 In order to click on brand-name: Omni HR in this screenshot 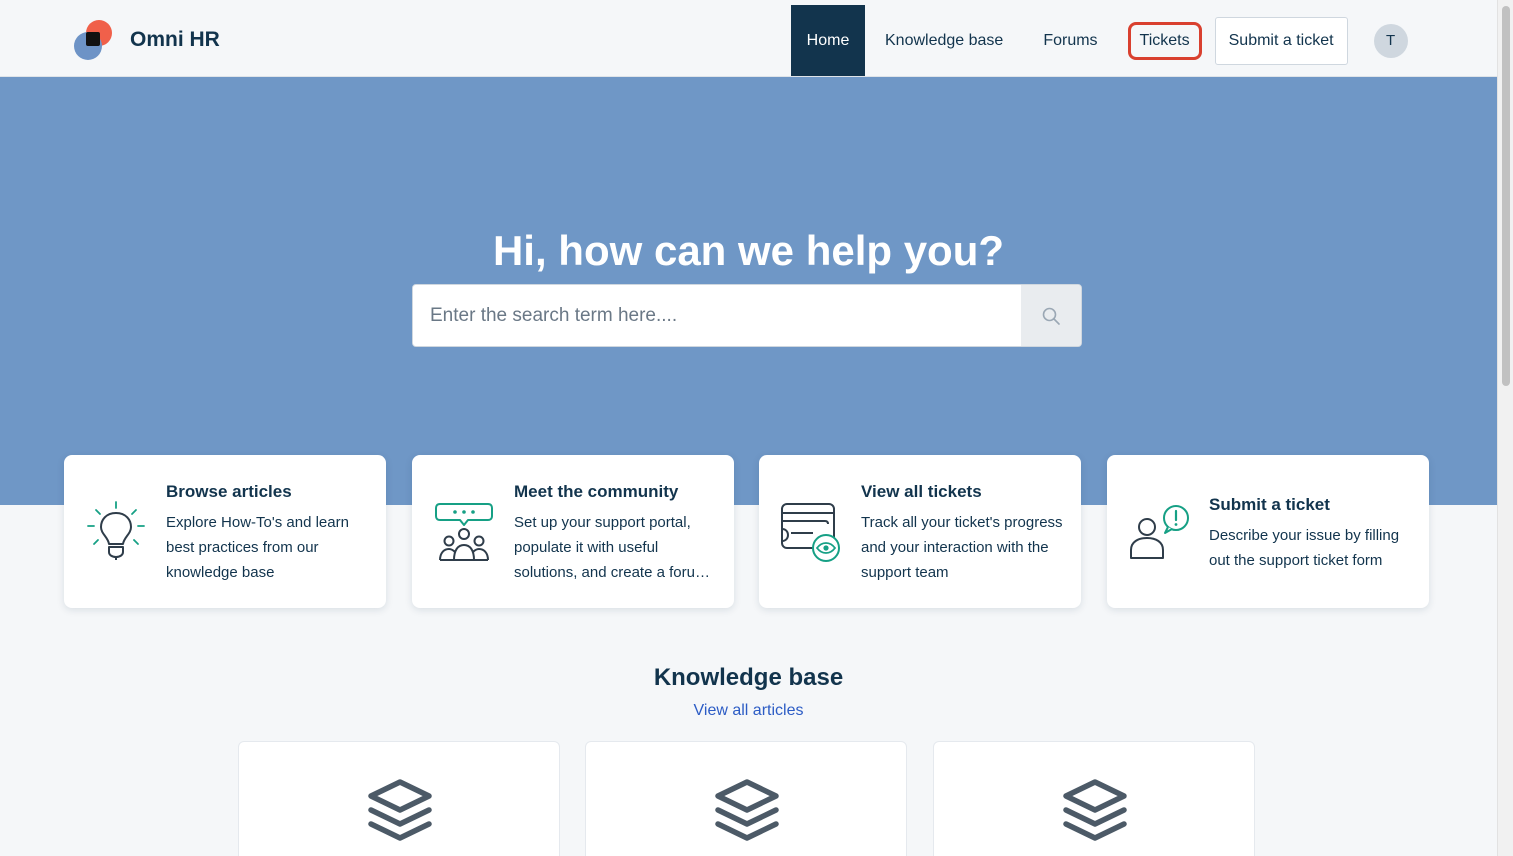, I will do `click(175, 39)`.